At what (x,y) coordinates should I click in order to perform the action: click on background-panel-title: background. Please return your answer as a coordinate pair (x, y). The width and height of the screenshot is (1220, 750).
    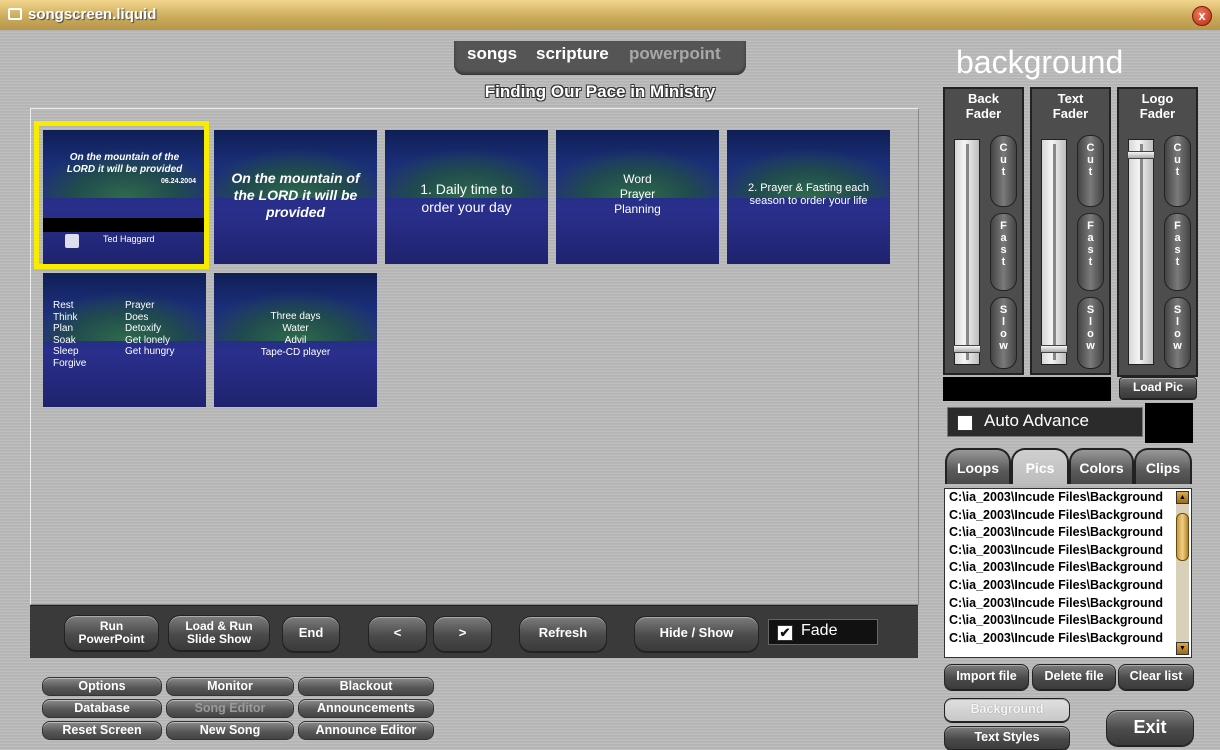
    Looking at the image, I should click on (1040, 62).